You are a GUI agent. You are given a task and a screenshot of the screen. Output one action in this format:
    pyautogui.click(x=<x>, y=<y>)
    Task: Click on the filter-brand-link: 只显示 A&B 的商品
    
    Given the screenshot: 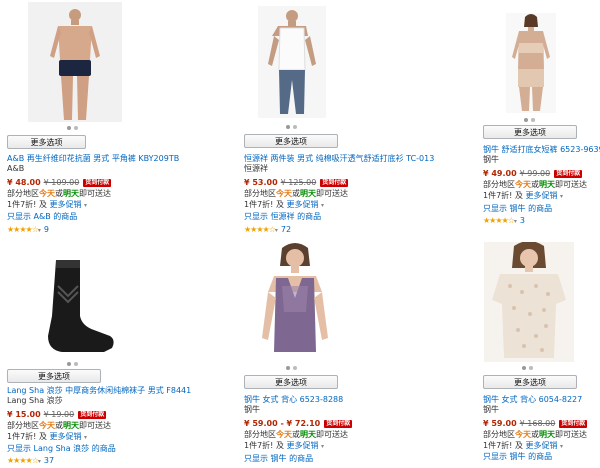 What is the action you would take?
    pyautogui.click(x=42, y=217)
    